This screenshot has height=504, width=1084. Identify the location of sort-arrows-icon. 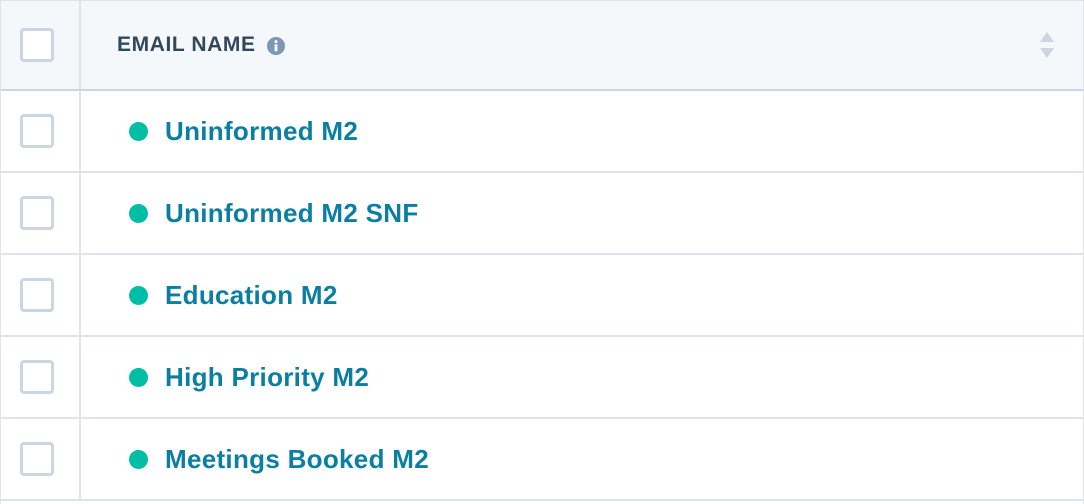
(1047, 45).